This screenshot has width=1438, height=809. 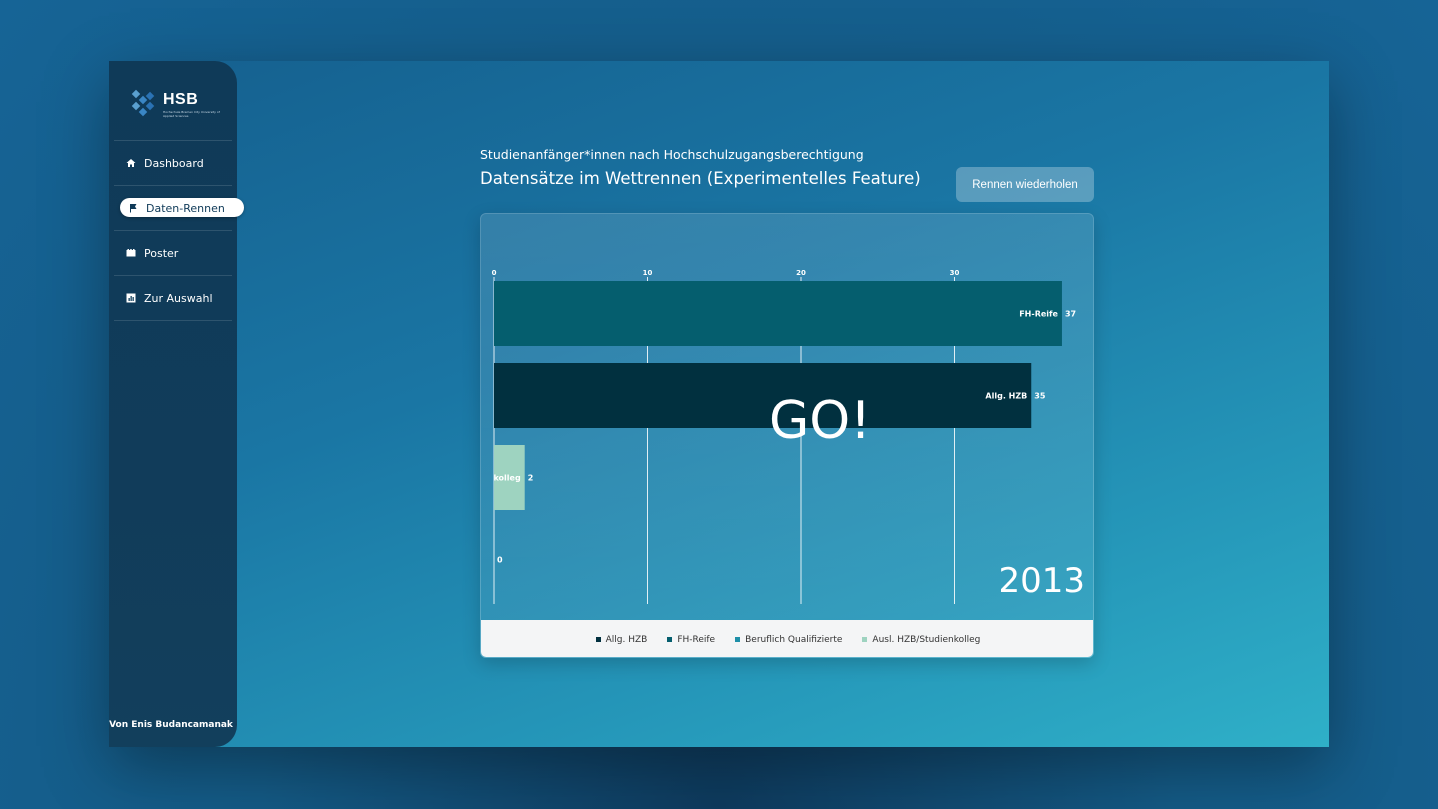 What do you see at coordinates (173, 320) in the screenshot?
I see `nav-divider` at bounding box center [173, 320].